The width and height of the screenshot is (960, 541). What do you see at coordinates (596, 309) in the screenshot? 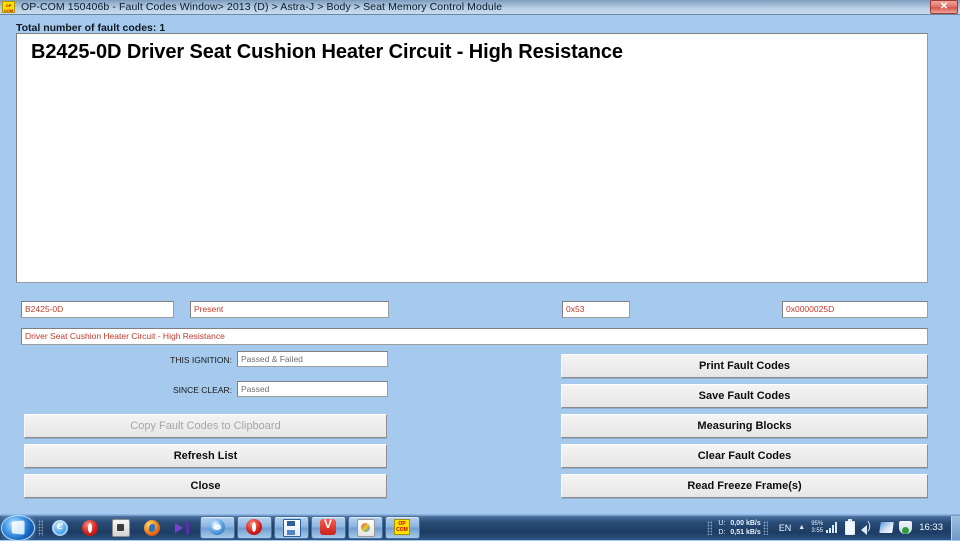
I see `fault-hex-byte-field: 0x53` at bounding box center [596, 309].